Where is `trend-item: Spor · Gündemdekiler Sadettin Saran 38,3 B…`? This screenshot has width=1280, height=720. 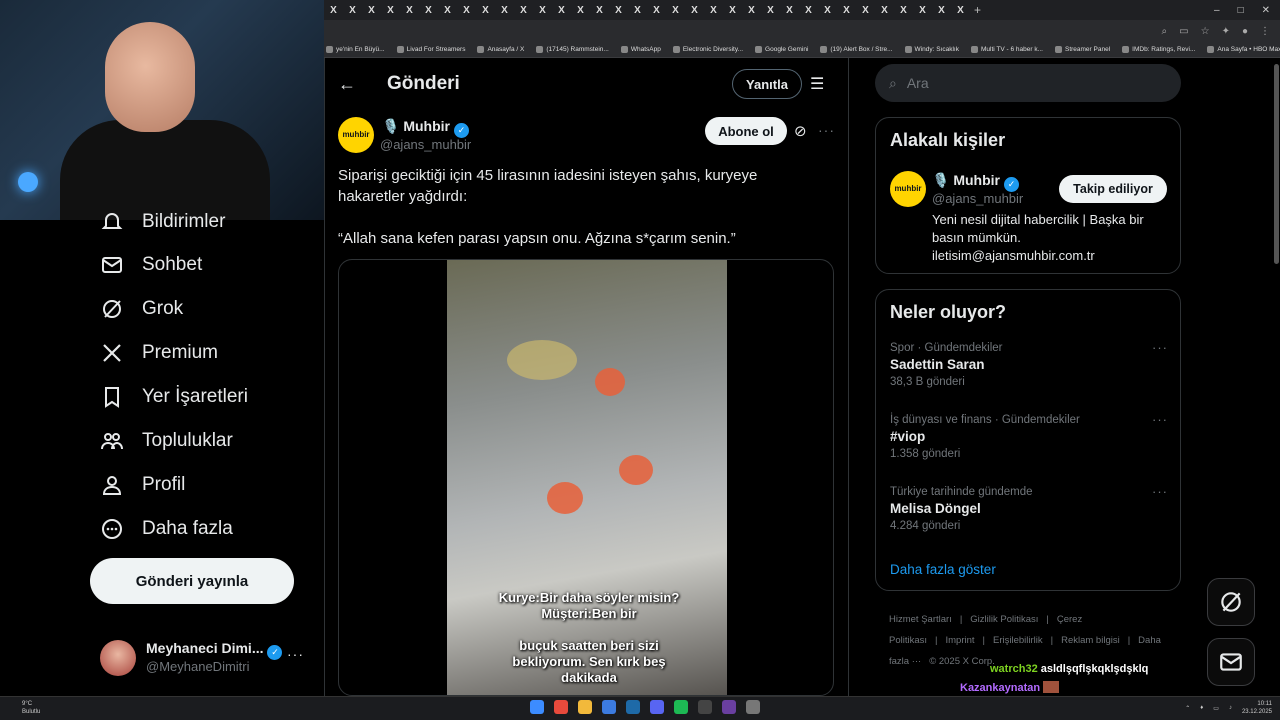 trend-item: Spor · Gündemdekiler Sadettin Saran 38,3 B… is located at coordinates (1030, 364).